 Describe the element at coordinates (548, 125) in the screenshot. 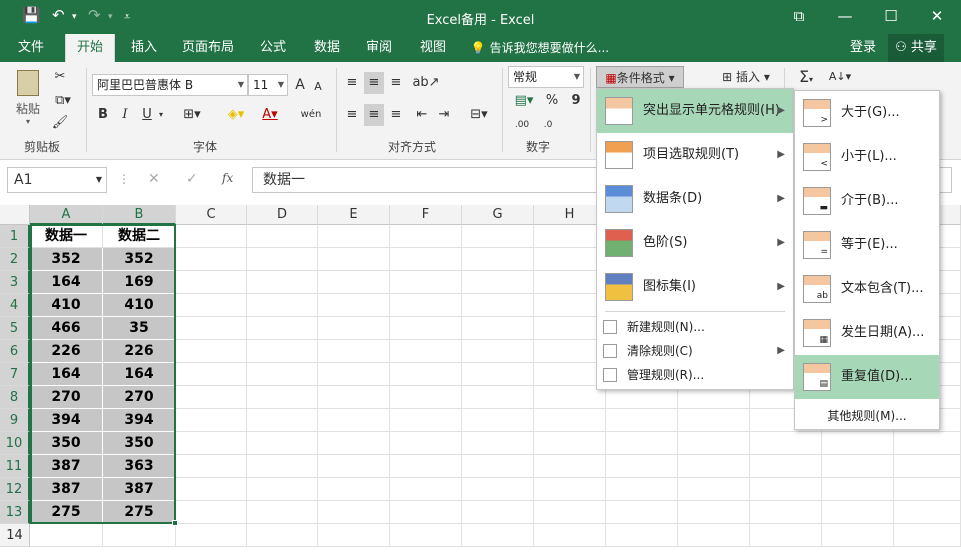

I see `decrease-decimal-button: .0` at that location.